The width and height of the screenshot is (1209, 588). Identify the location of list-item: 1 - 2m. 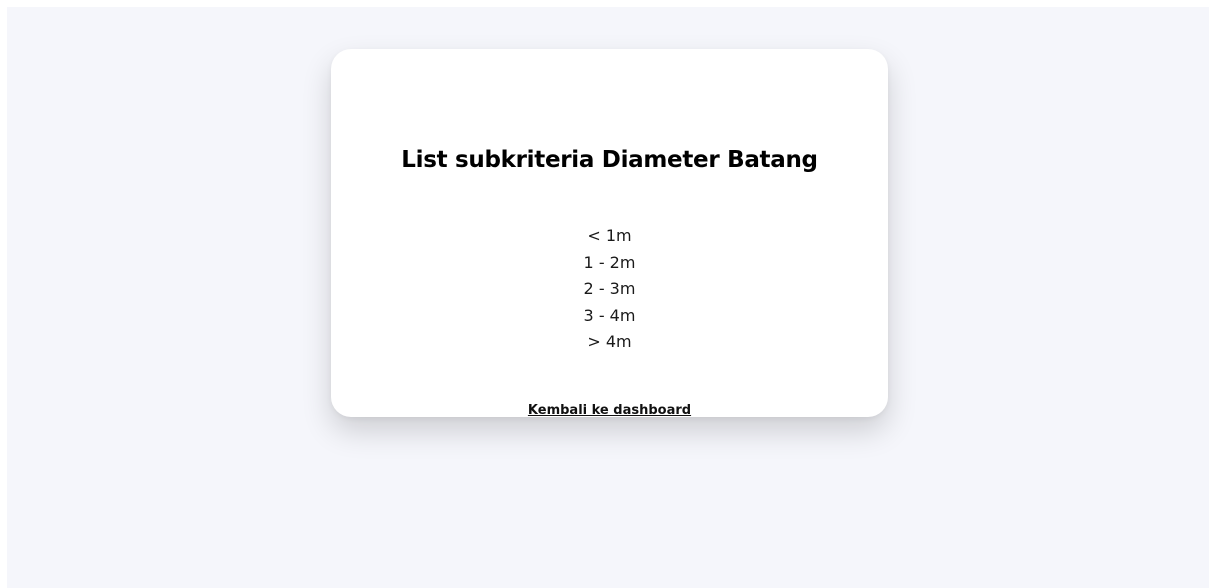
(609, 262).